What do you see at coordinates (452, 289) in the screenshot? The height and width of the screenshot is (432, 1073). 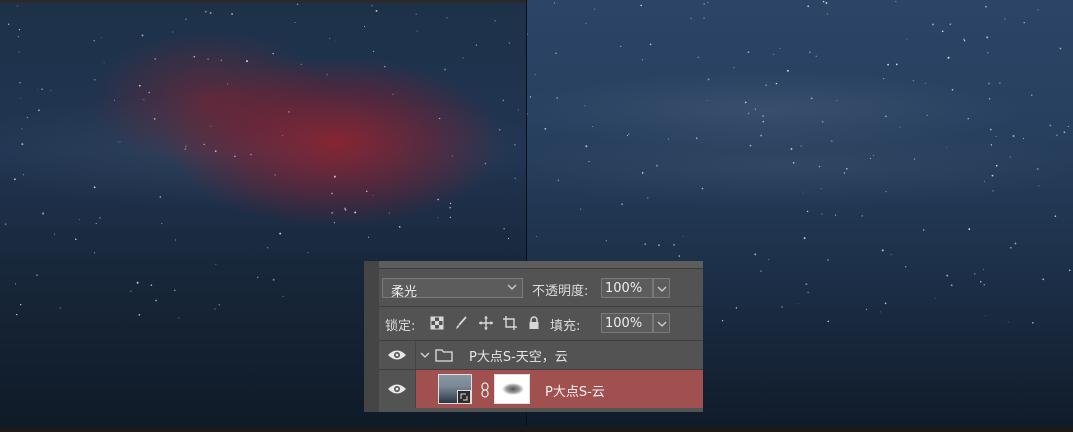 I see `blend-mode-select: 柔光` at bounding box center [452, 289].